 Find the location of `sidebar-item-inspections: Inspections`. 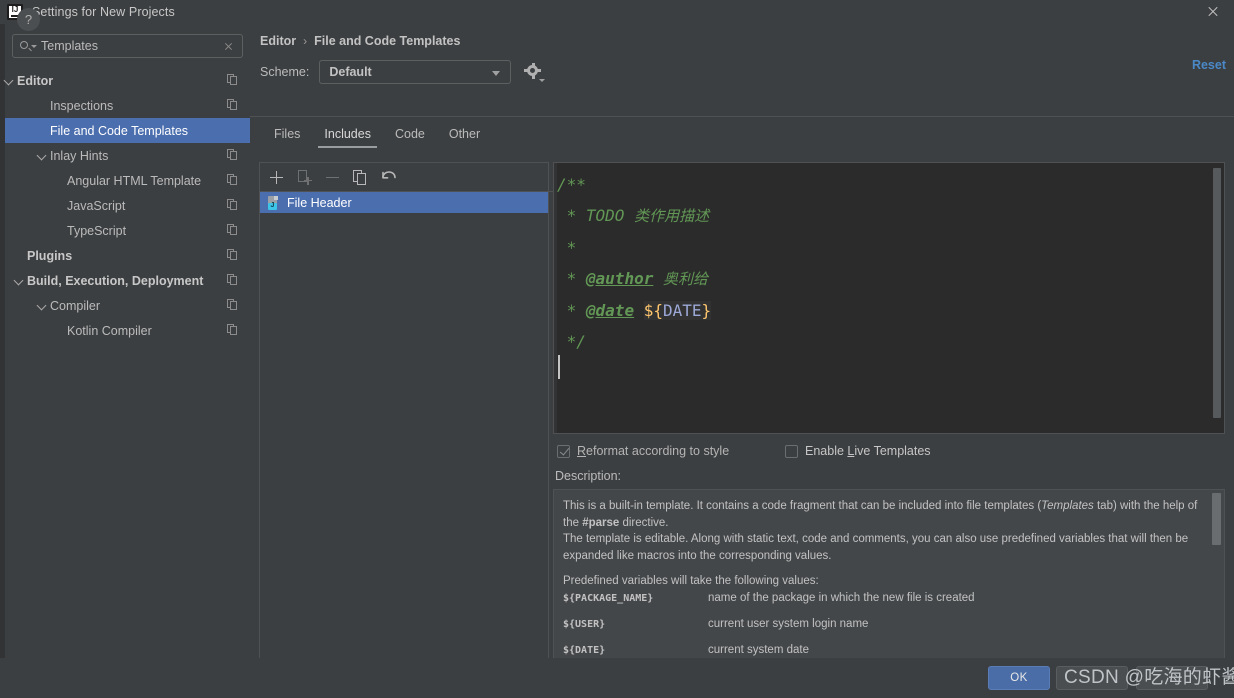

sidebar-item-inspections: Inspections is located at coordinates (127, 105).